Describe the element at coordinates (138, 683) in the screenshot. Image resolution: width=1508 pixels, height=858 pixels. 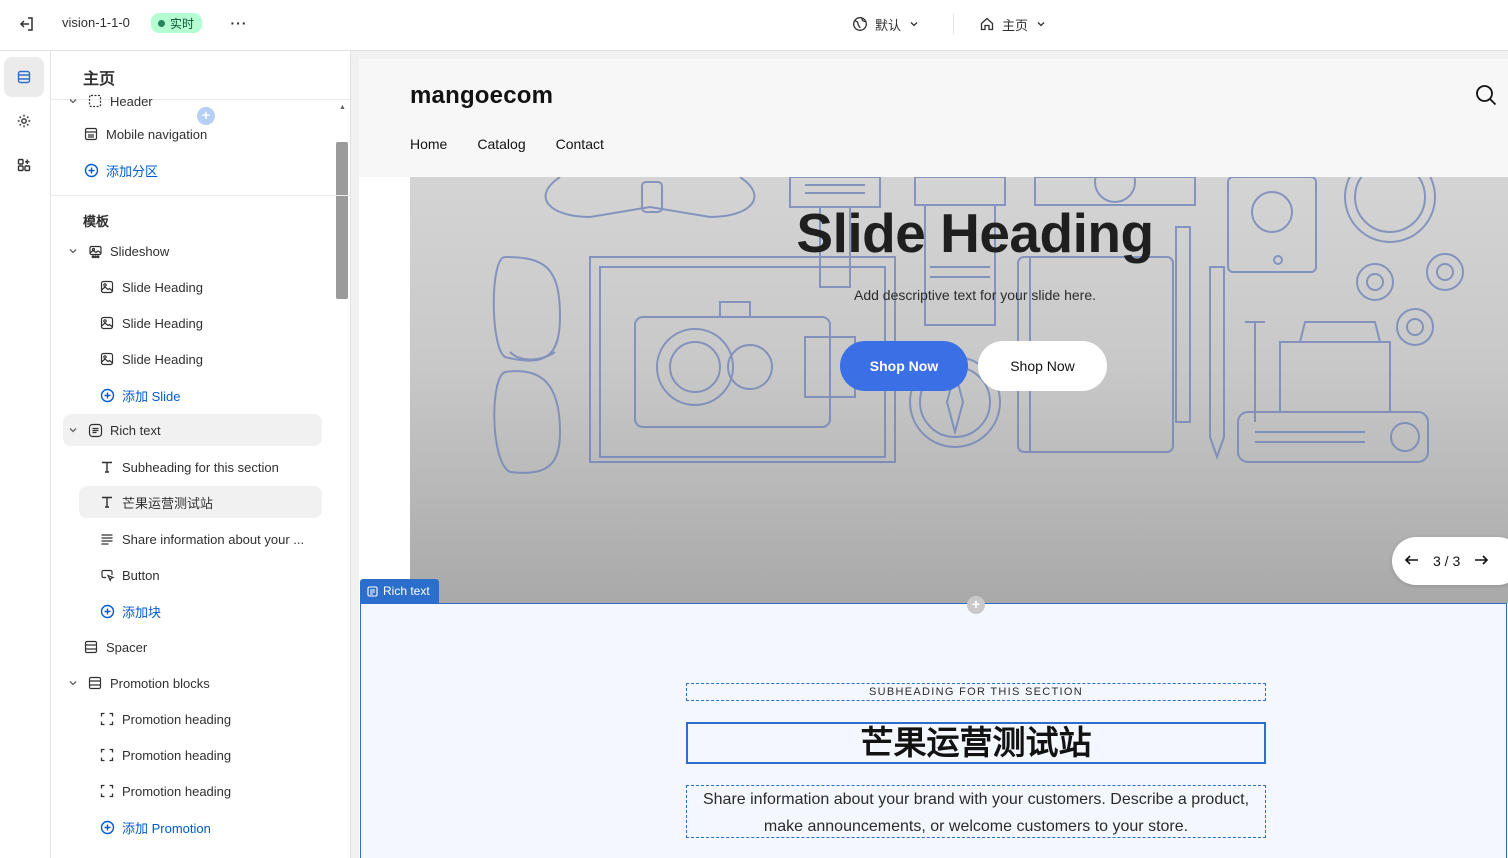
I see `sidebar-item-promotion-blocks: Promotion blocks` at that location.